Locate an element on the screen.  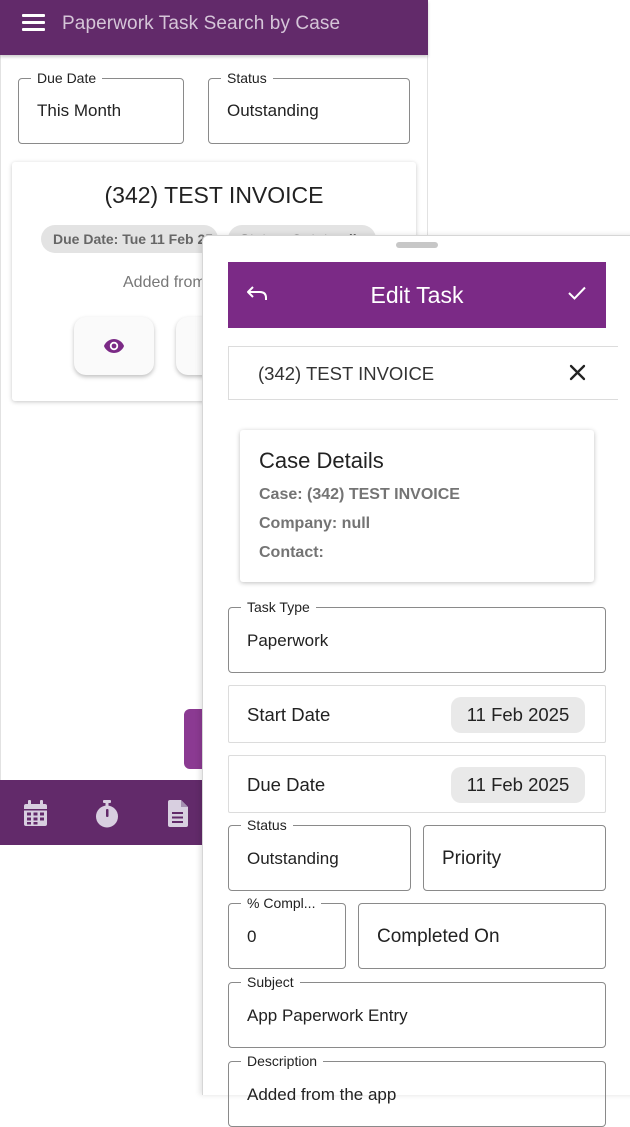
case-details-case: Case: (342) TEST INVOICE is located at coordinates (359, 494).